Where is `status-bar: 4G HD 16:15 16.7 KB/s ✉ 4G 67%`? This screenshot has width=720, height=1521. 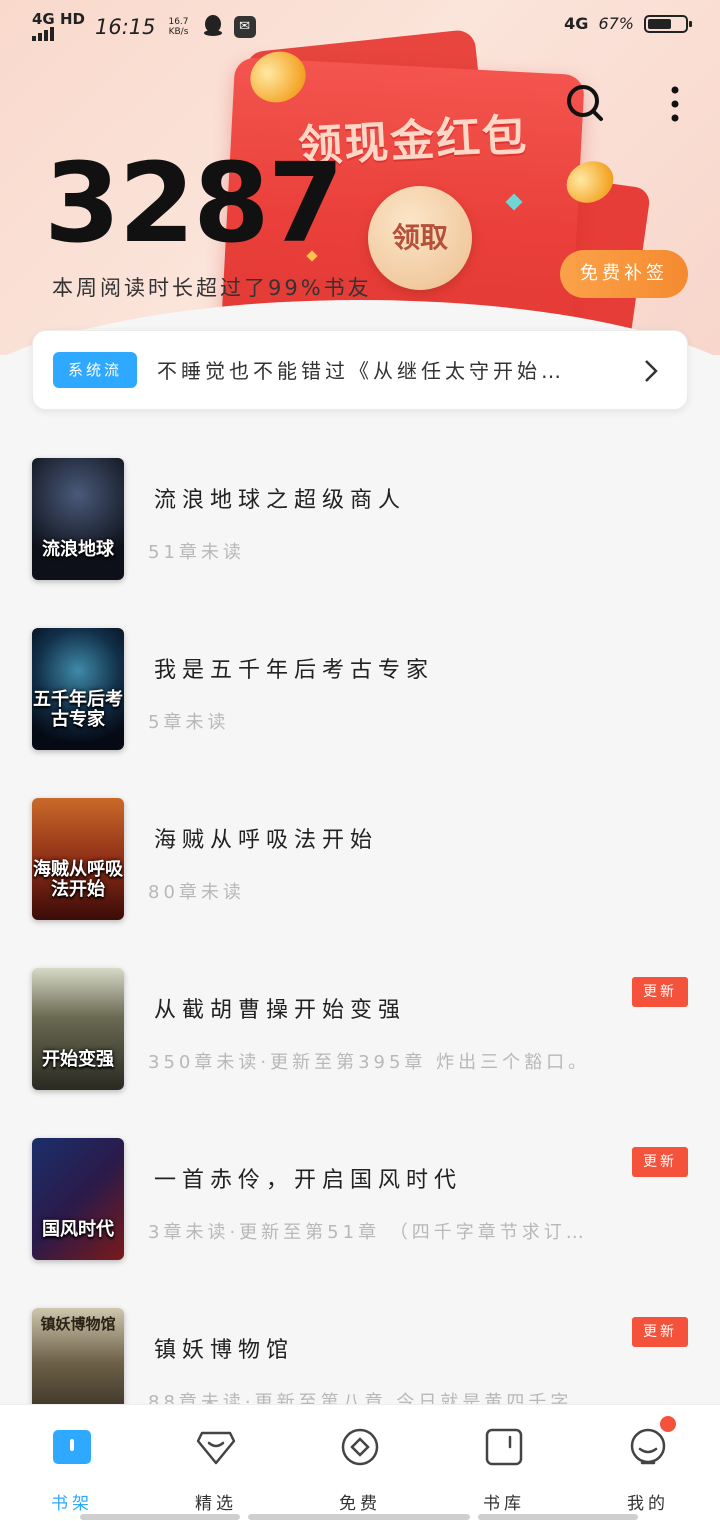 status-bar: 4G HD 16:15 16.7 KB/s ✉ 4G 67% is located at coordinates (360, 28).